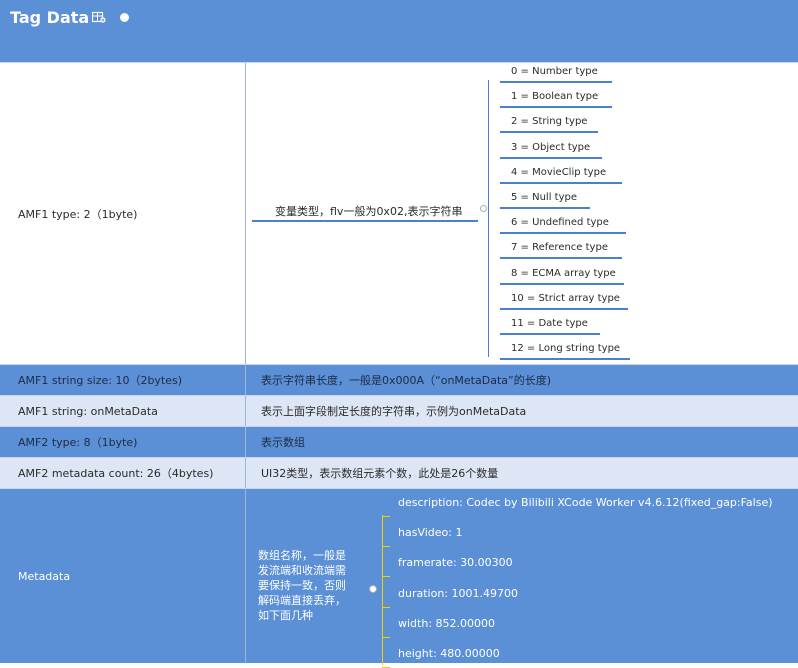 This screenshot has height=668, width=798. Describe the element at coordinates (455, 563) in the screenshot. I see `metadata-item: framerate: 30.00300` at that location.